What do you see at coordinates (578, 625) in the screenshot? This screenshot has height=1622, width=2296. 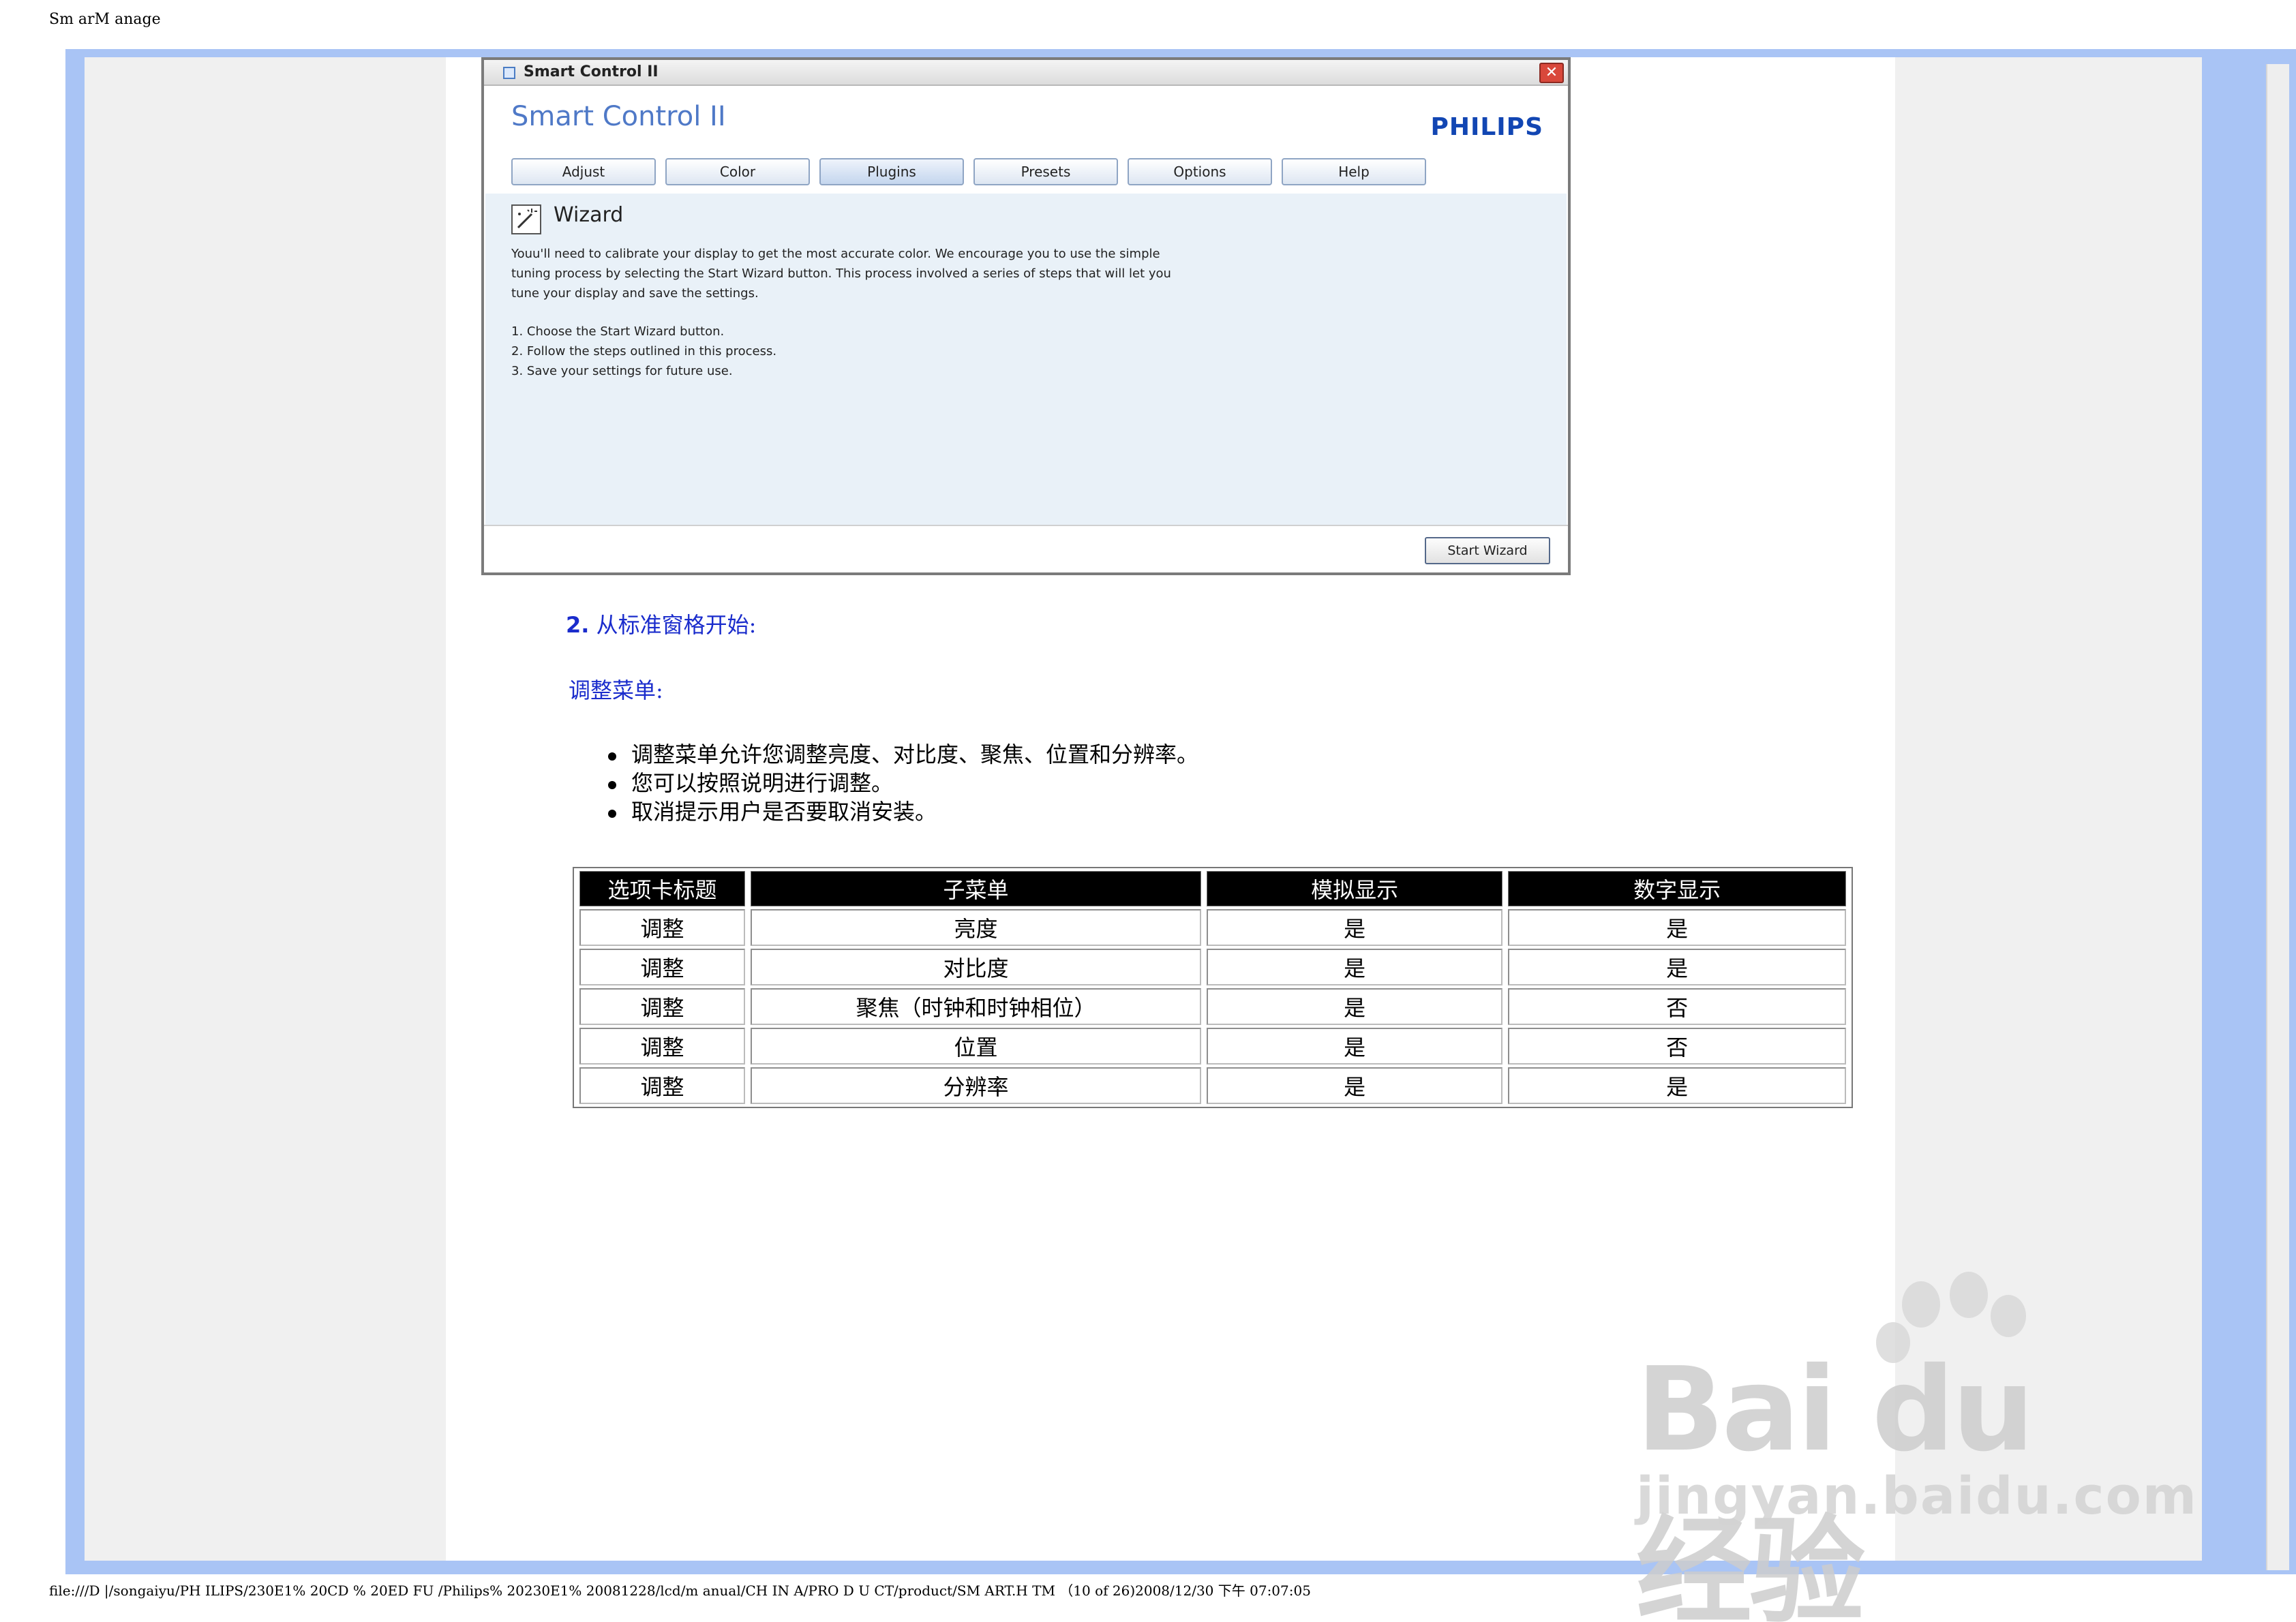 I see `section-number: 2.` at bounding box center [578, 625].